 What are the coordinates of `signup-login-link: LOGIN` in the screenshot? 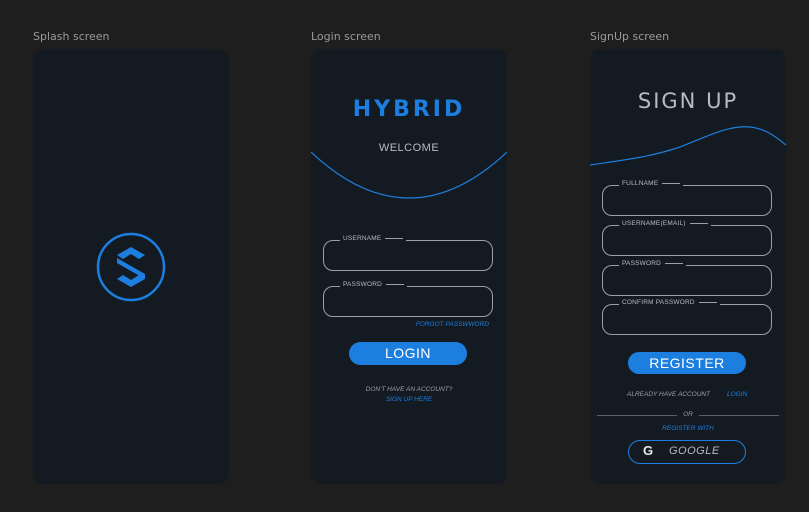 It's located at (737, 394).